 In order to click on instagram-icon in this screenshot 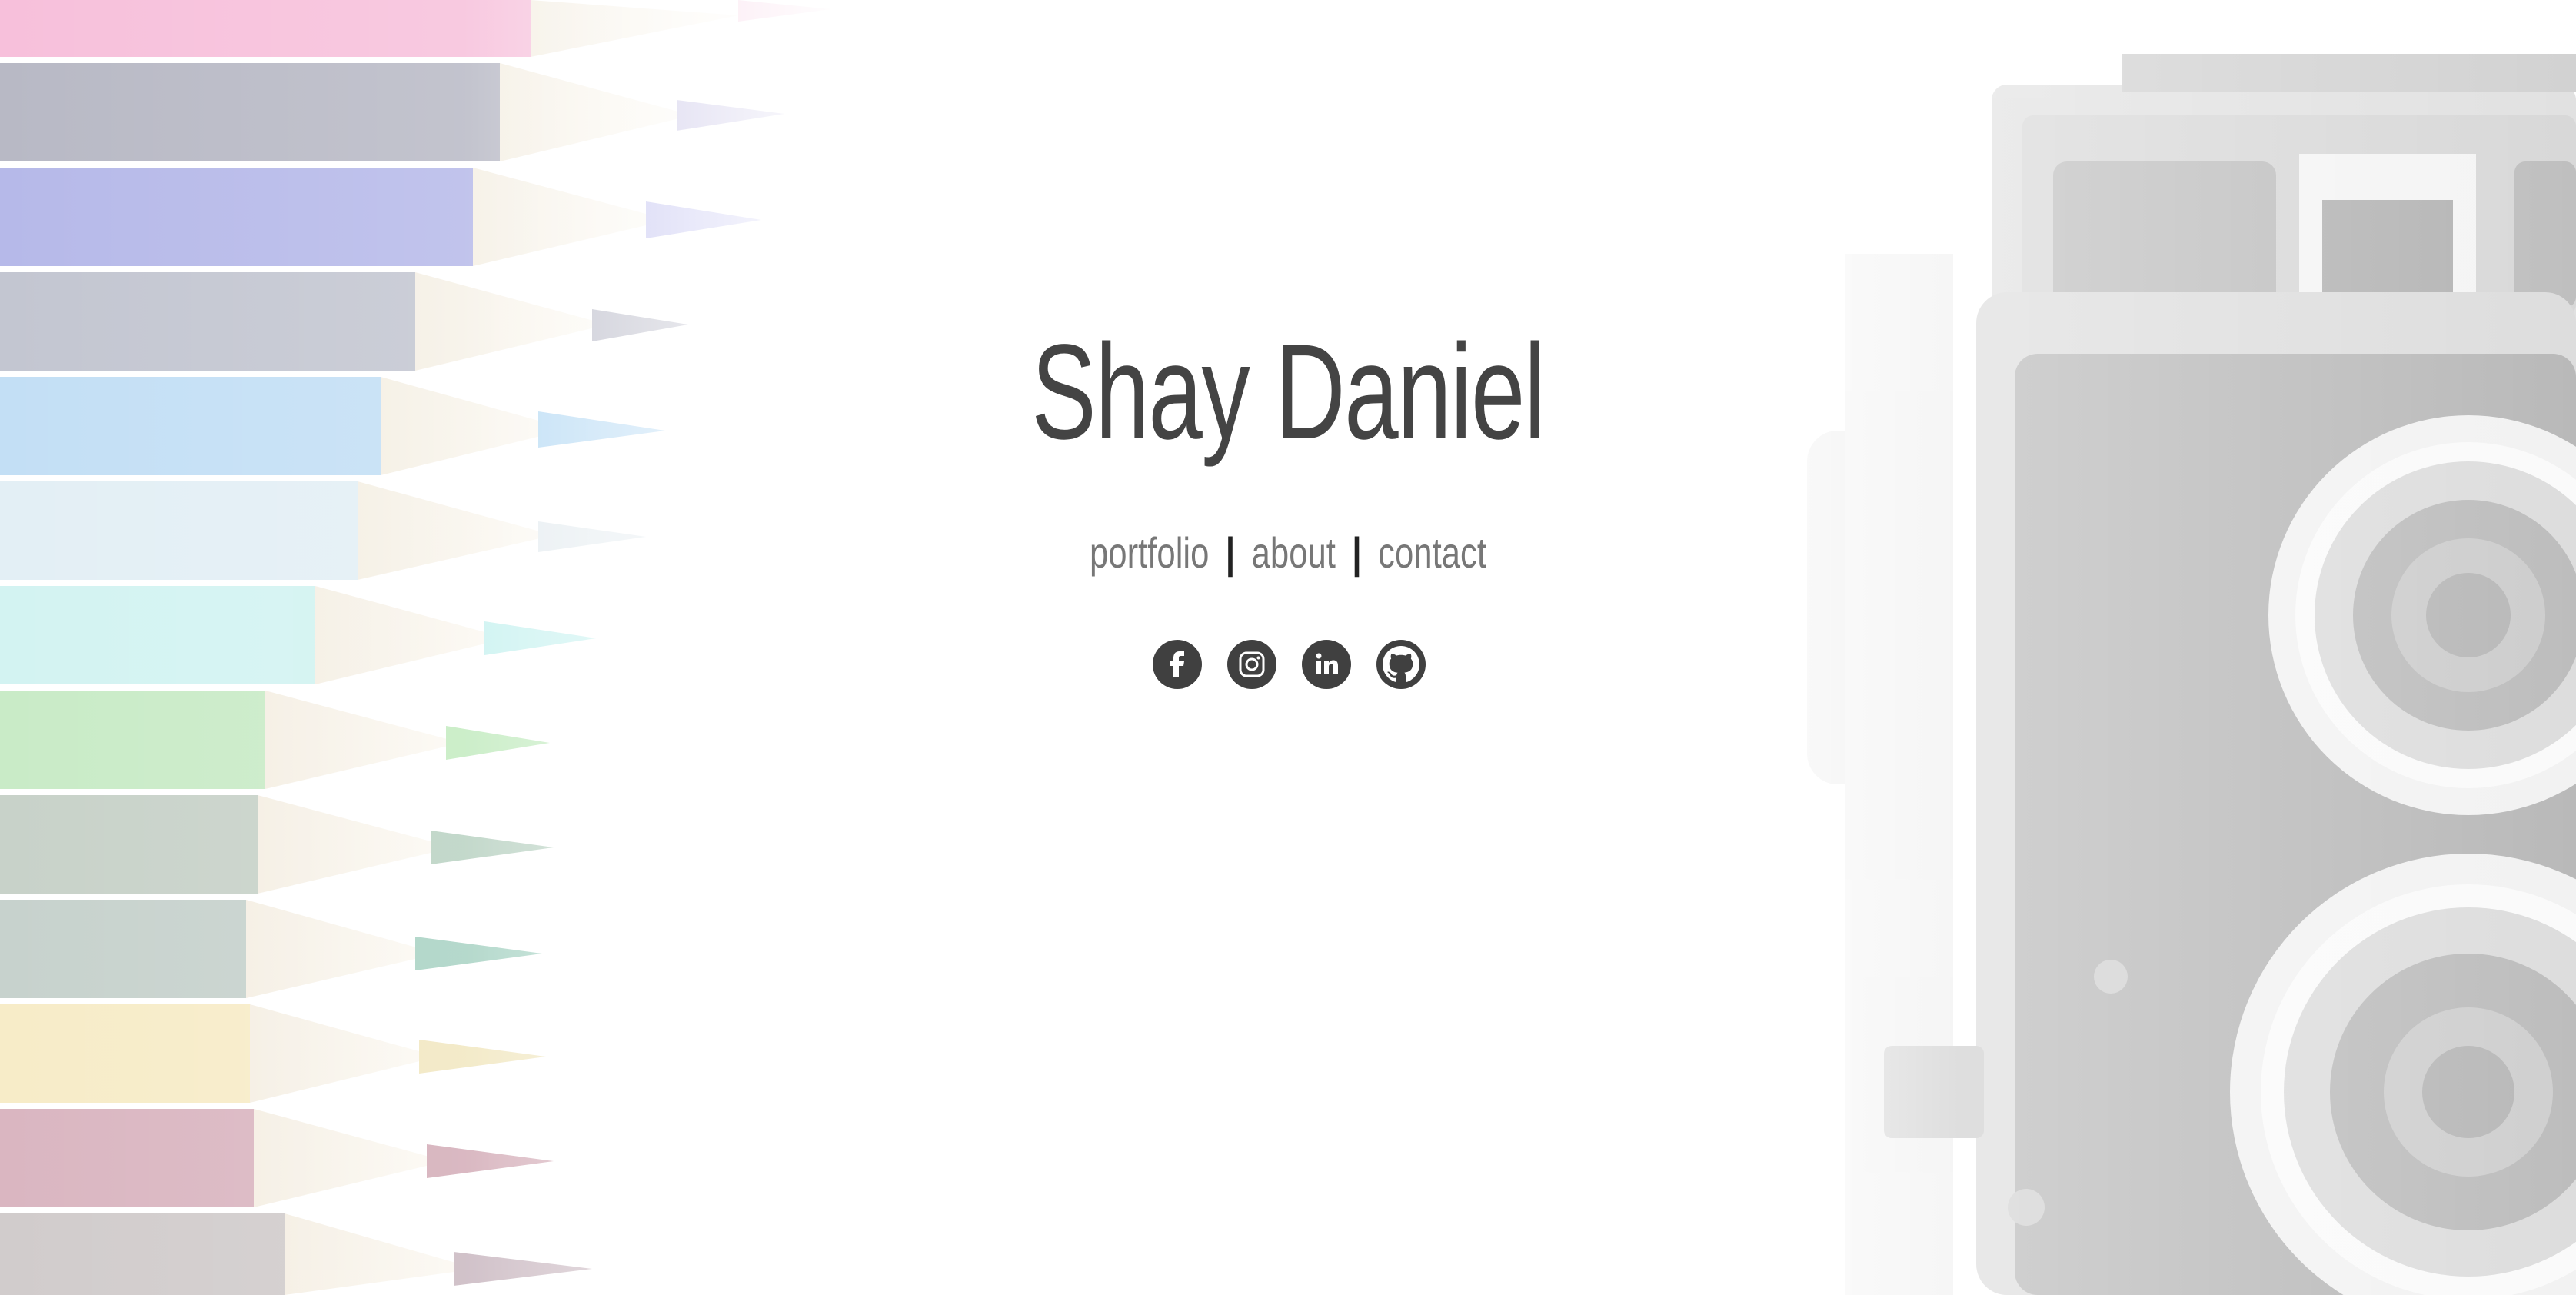, I will do `click(1252, 664)`.